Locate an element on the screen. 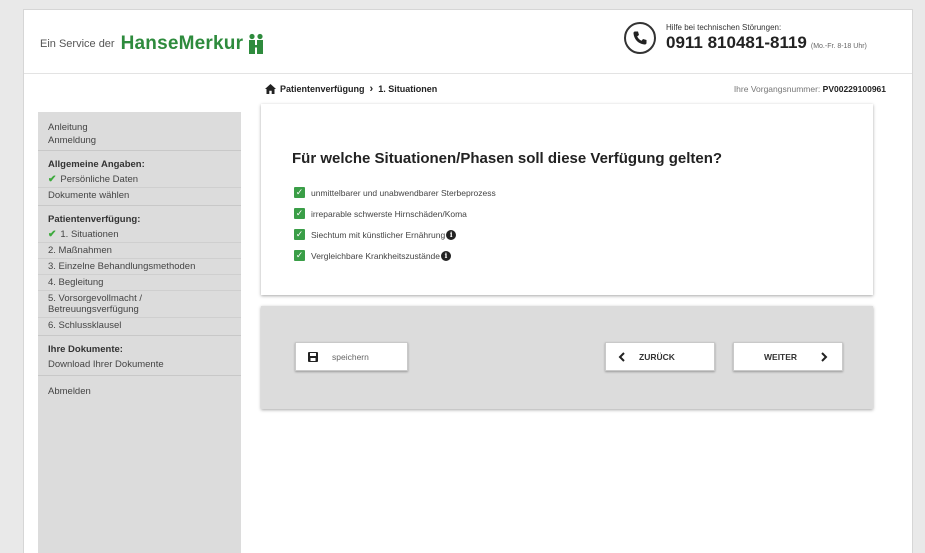 The width and height of the screenshot is (925, 553). sidebar-item-massnahmen: 2. Maßnahmen is located at coordinates (139, 251).